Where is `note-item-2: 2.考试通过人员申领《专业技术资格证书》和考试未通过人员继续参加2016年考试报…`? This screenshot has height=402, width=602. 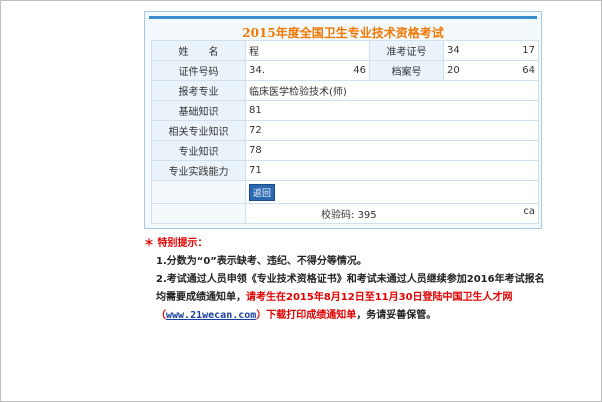
note-item-2: 2.考试通过人员申领《专业技术资格证书》和考试未通过人员继续参加2016年考试报… is located at coordinates (349, 298).